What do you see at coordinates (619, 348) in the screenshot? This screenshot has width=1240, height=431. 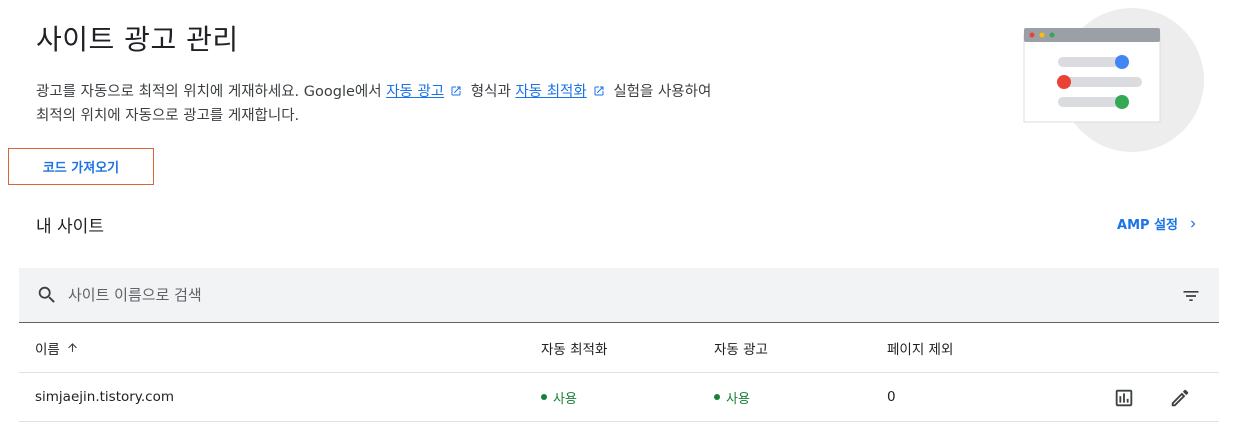 I see `table-header-row: 이름 자동 최적화 자동 광고 페이지 제외` at bounding box center [619, 348].